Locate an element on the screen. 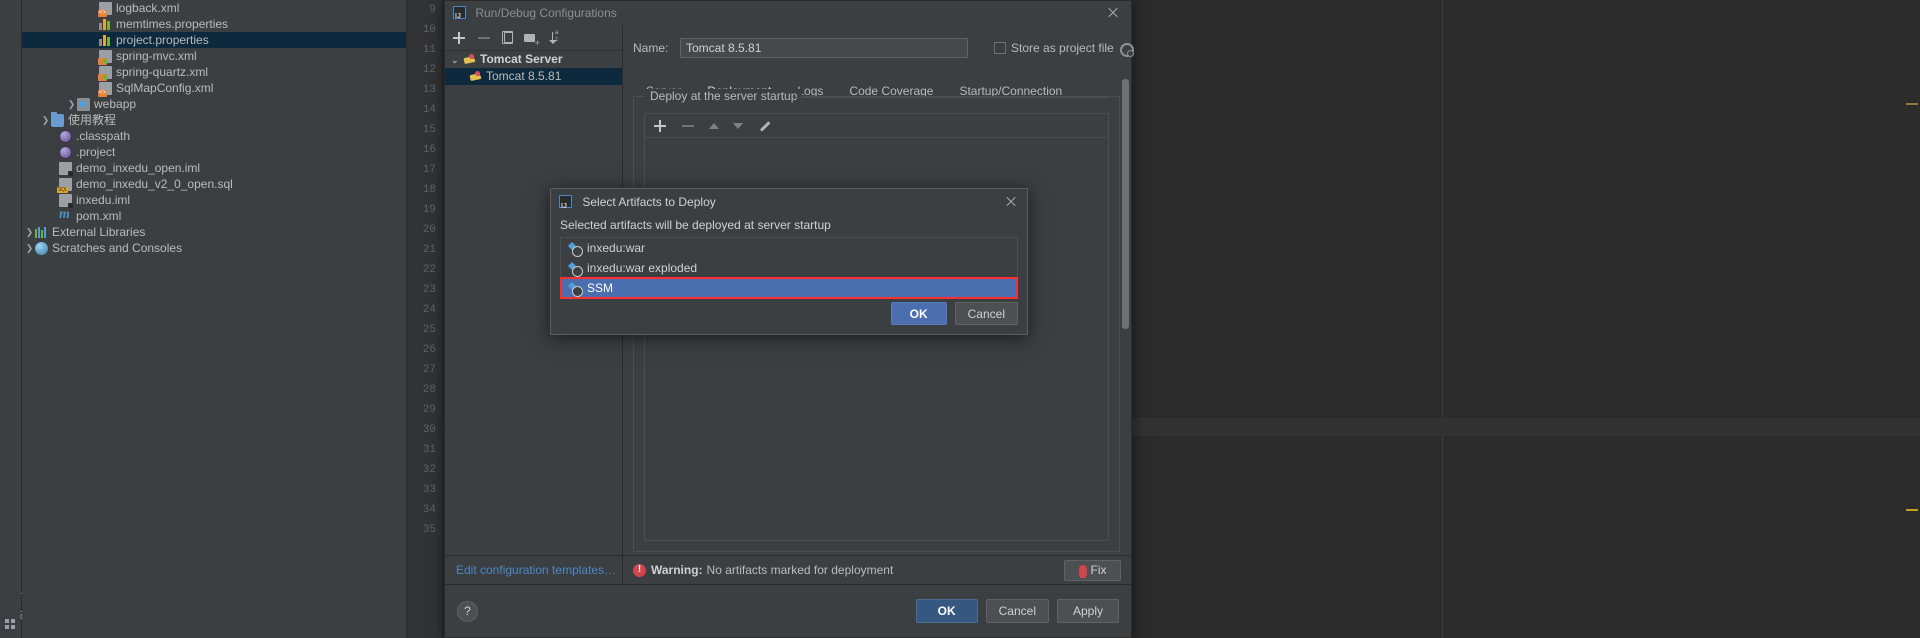  tree-item: SqlMapConfig.xml is located at coordinates (214, 88).